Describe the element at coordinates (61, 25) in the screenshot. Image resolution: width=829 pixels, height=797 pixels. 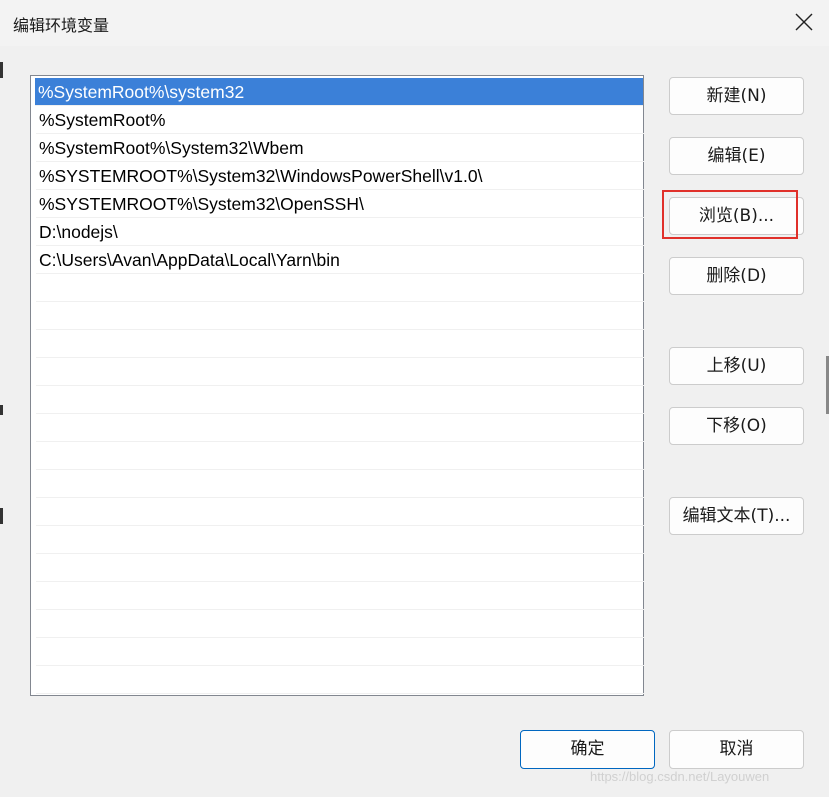
I see `window-title: 编辑环境变量` at that location.